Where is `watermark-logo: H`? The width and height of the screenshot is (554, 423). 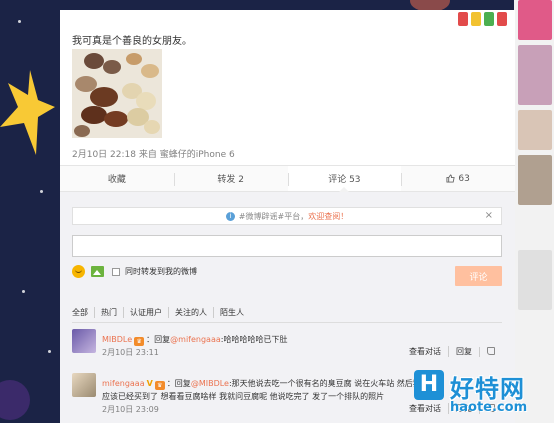
watermark-logo: H is located at coordinates (429, 385).